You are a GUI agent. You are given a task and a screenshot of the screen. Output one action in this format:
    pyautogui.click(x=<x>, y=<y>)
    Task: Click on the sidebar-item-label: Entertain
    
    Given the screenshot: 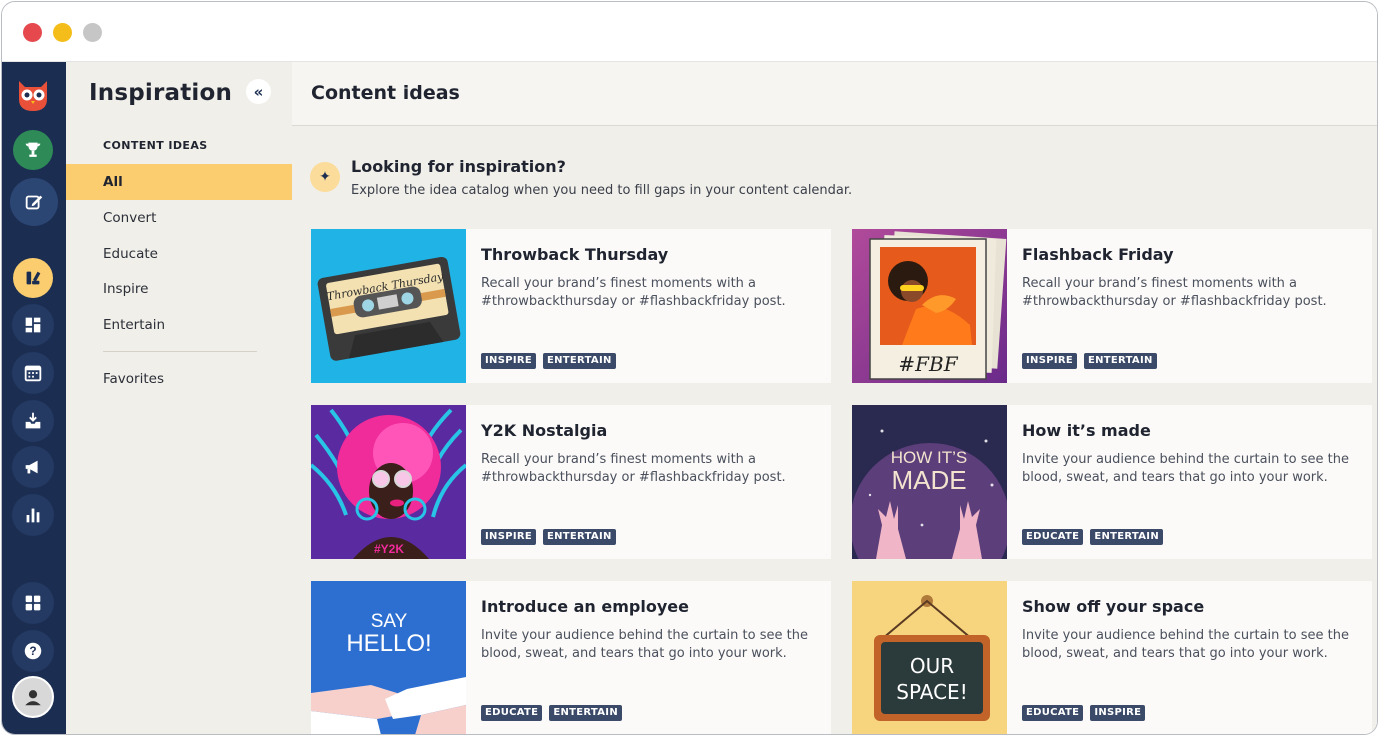 What is the action you would take?
    pyautogui.click(x=134, y=325)
    